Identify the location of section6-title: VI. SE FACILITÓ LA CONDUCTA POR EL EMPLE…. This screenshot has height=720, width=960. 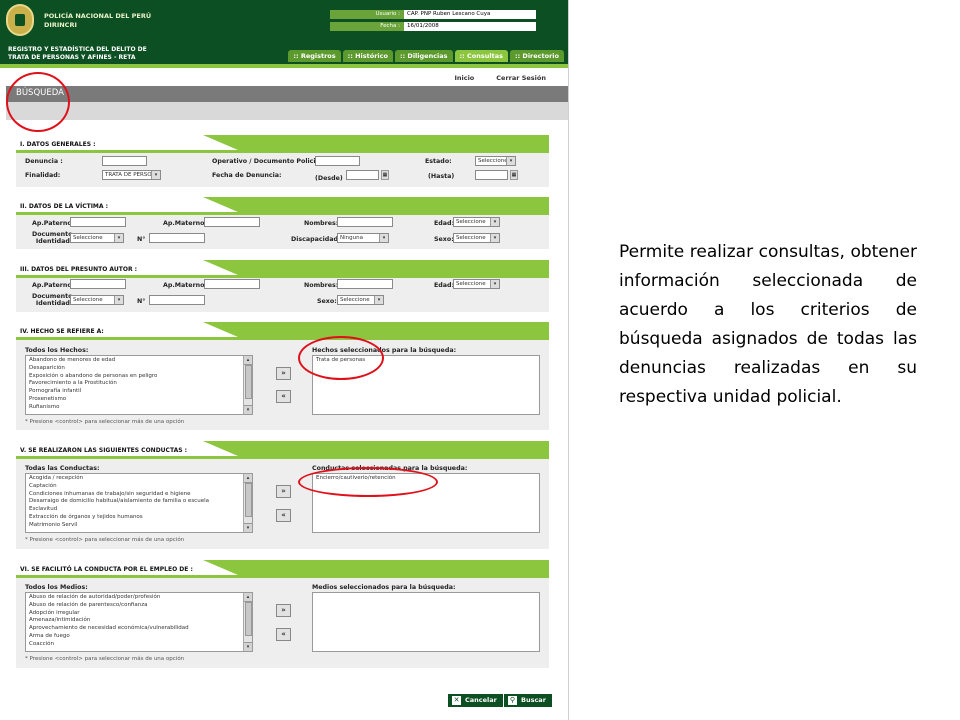
(106, 569).